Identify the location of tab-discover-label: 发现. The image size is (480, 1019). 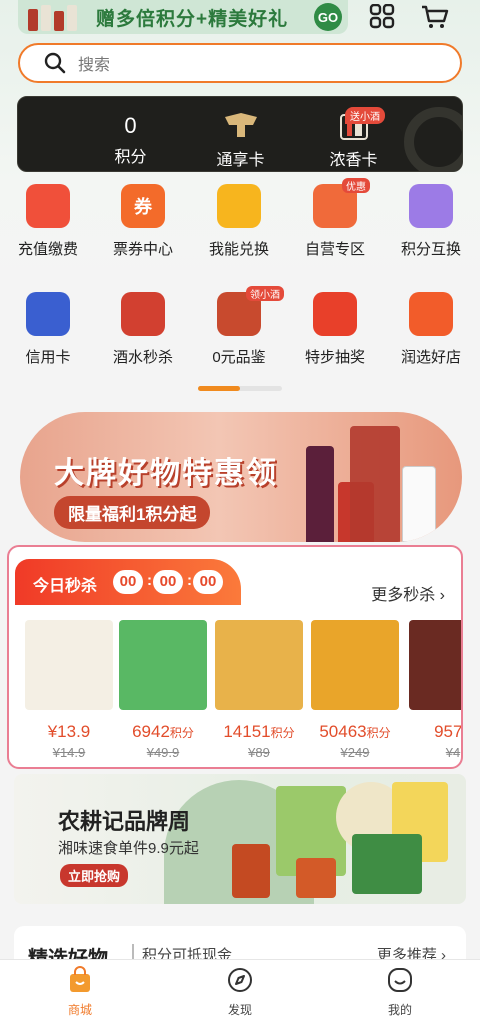
(239, 1010).